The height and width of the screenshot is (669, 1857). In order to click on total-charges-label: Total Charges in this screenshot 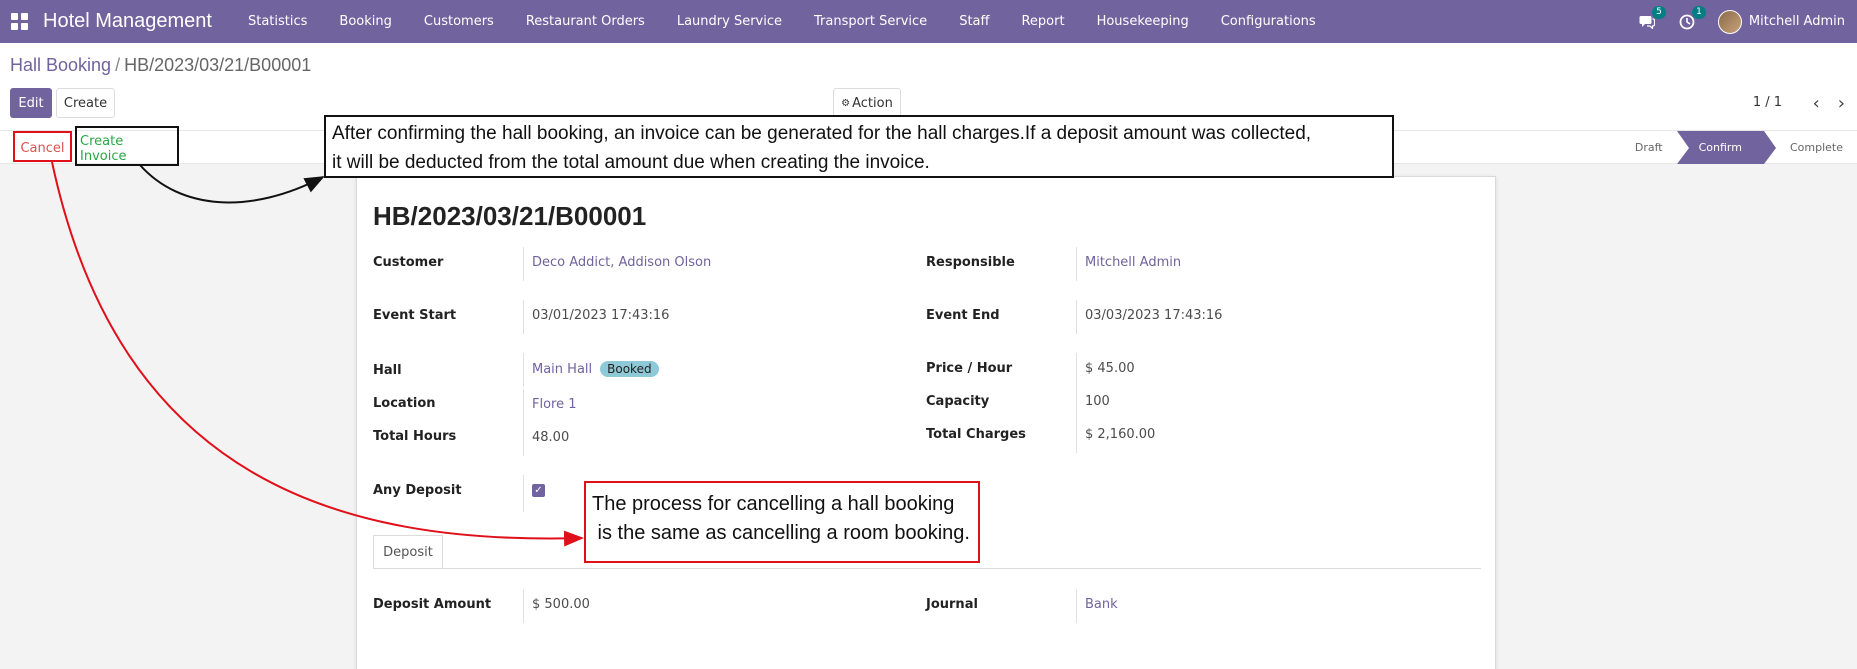, I will do `click(976, 434)`.